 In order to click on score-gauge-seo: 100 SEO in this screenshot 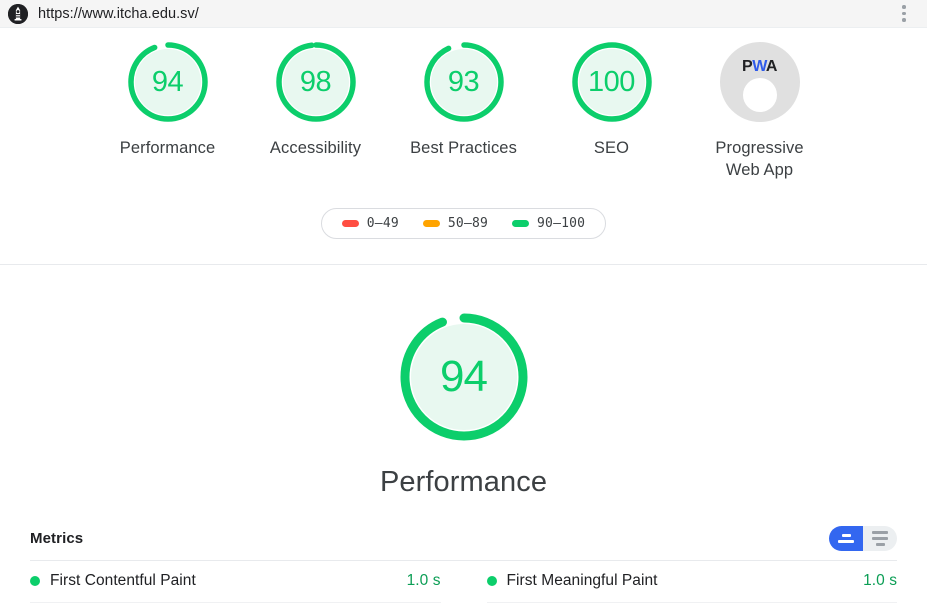, I will do `click(612, 98)`.